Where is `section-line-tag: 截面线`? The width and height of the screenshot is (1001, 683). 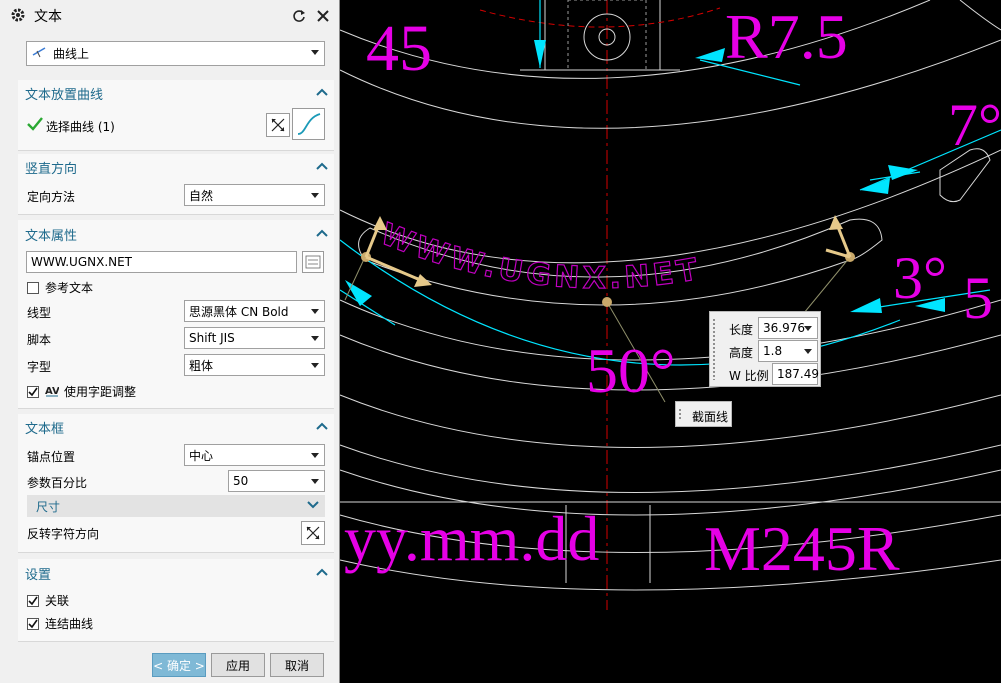
section-line-tag: 截面线 is located at coordinates (703, 414).